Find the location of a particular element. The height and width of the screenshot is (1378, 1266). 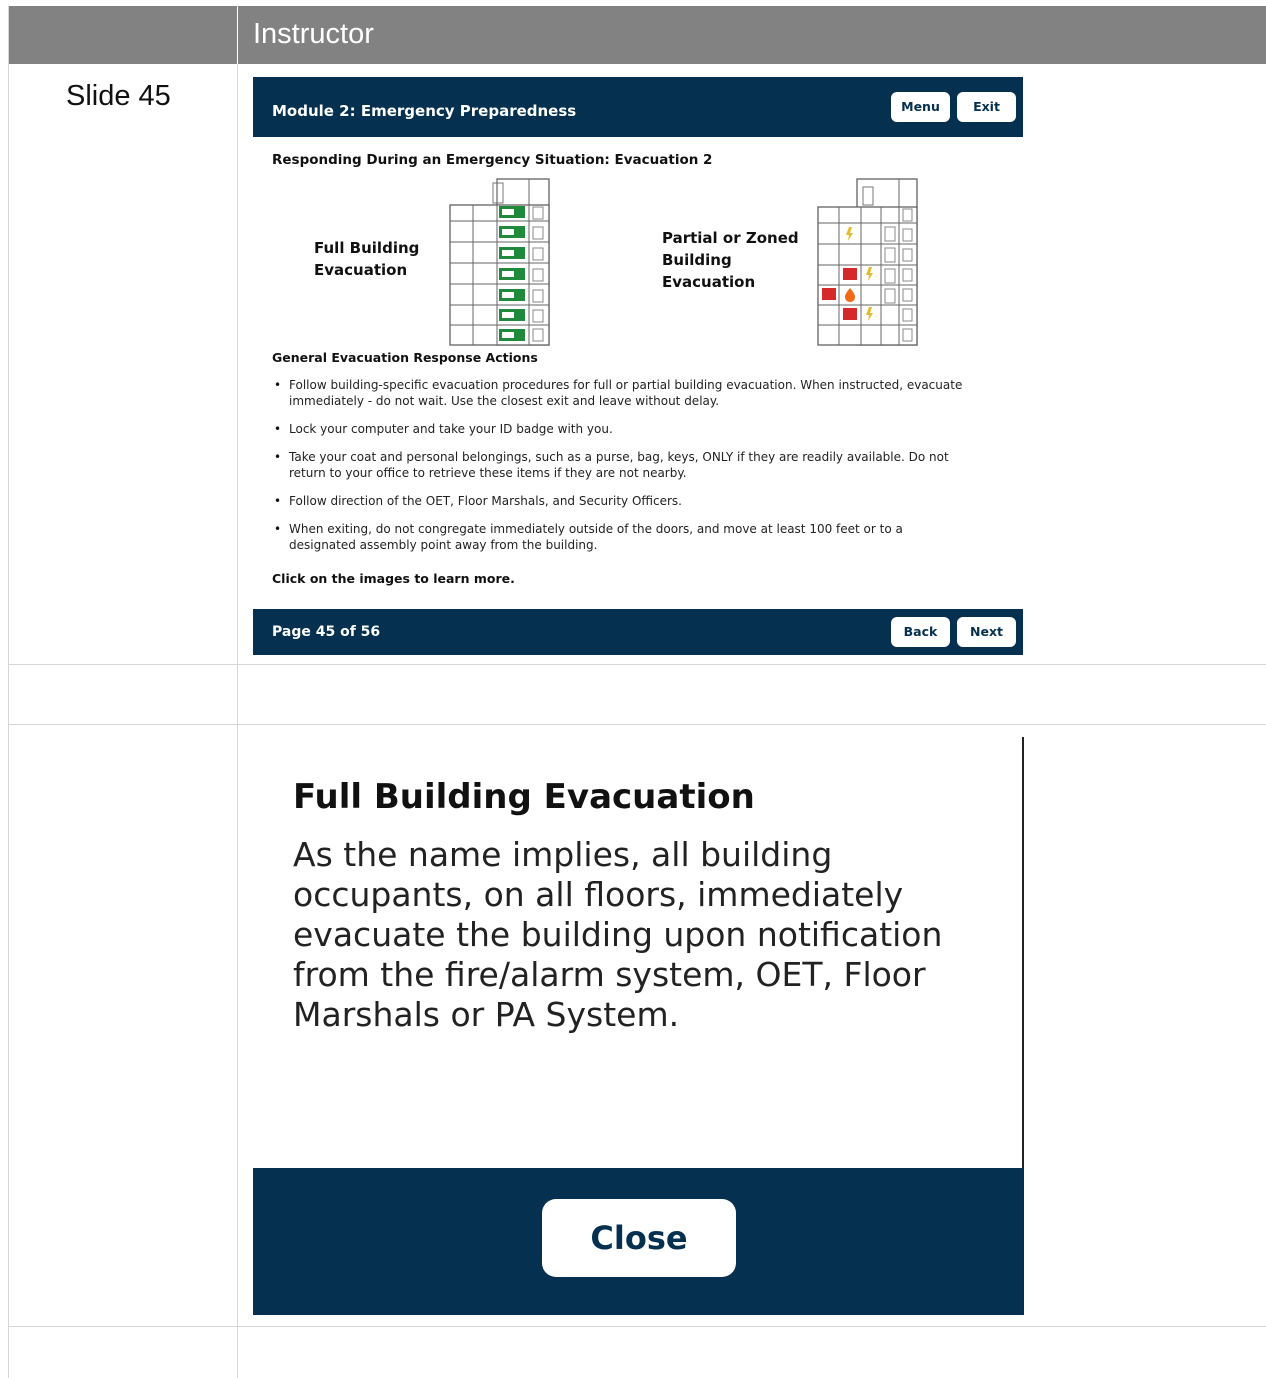

slide-bottom-bar: Page 45 of 56 Back Next is located at coordinates (638, 632).